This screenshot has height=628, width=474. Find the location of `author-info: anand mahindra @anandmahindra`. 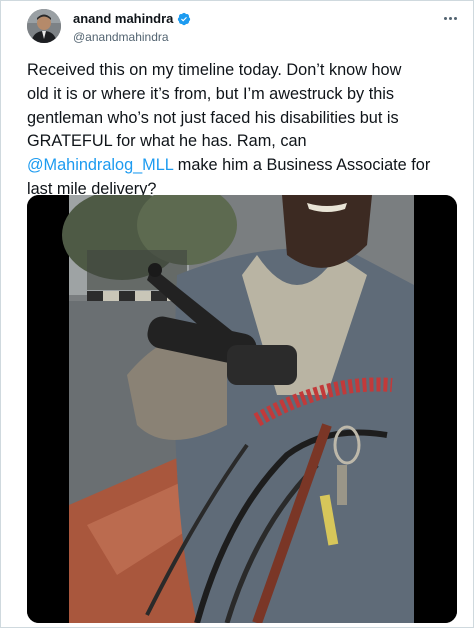

author-info: anand mahindra @anandmahindra is located at coordinates (132, 29).